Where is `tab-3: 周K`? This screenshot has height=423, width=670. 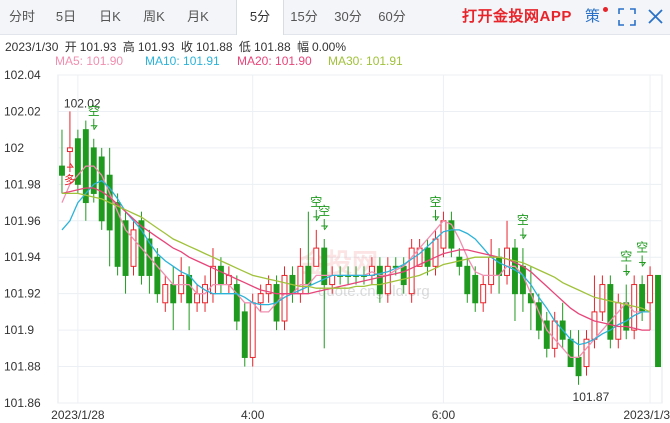
tab-3: 周K is located at coordinates (154, 17).